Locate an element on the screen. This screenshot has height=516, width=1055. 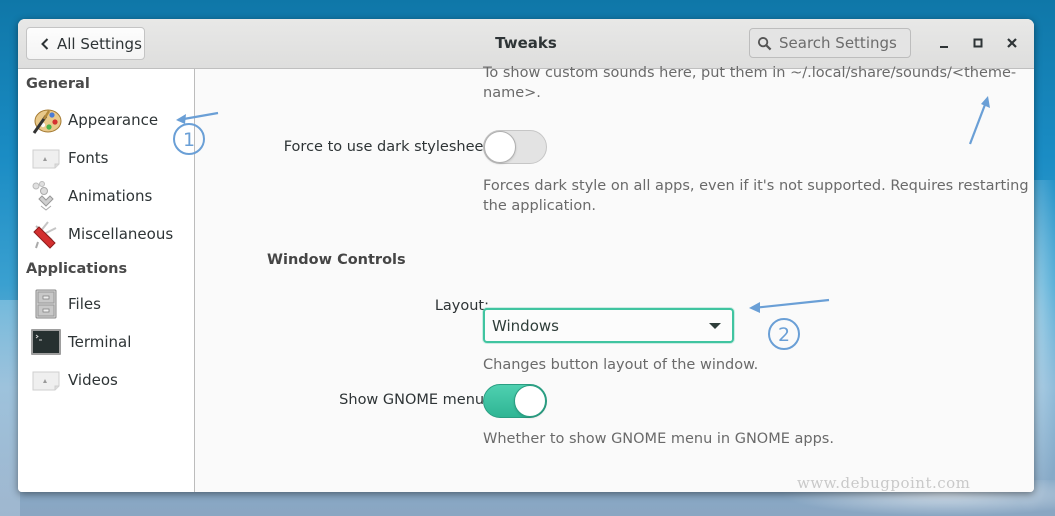
close-icon is located at coordinates (1012, 43).